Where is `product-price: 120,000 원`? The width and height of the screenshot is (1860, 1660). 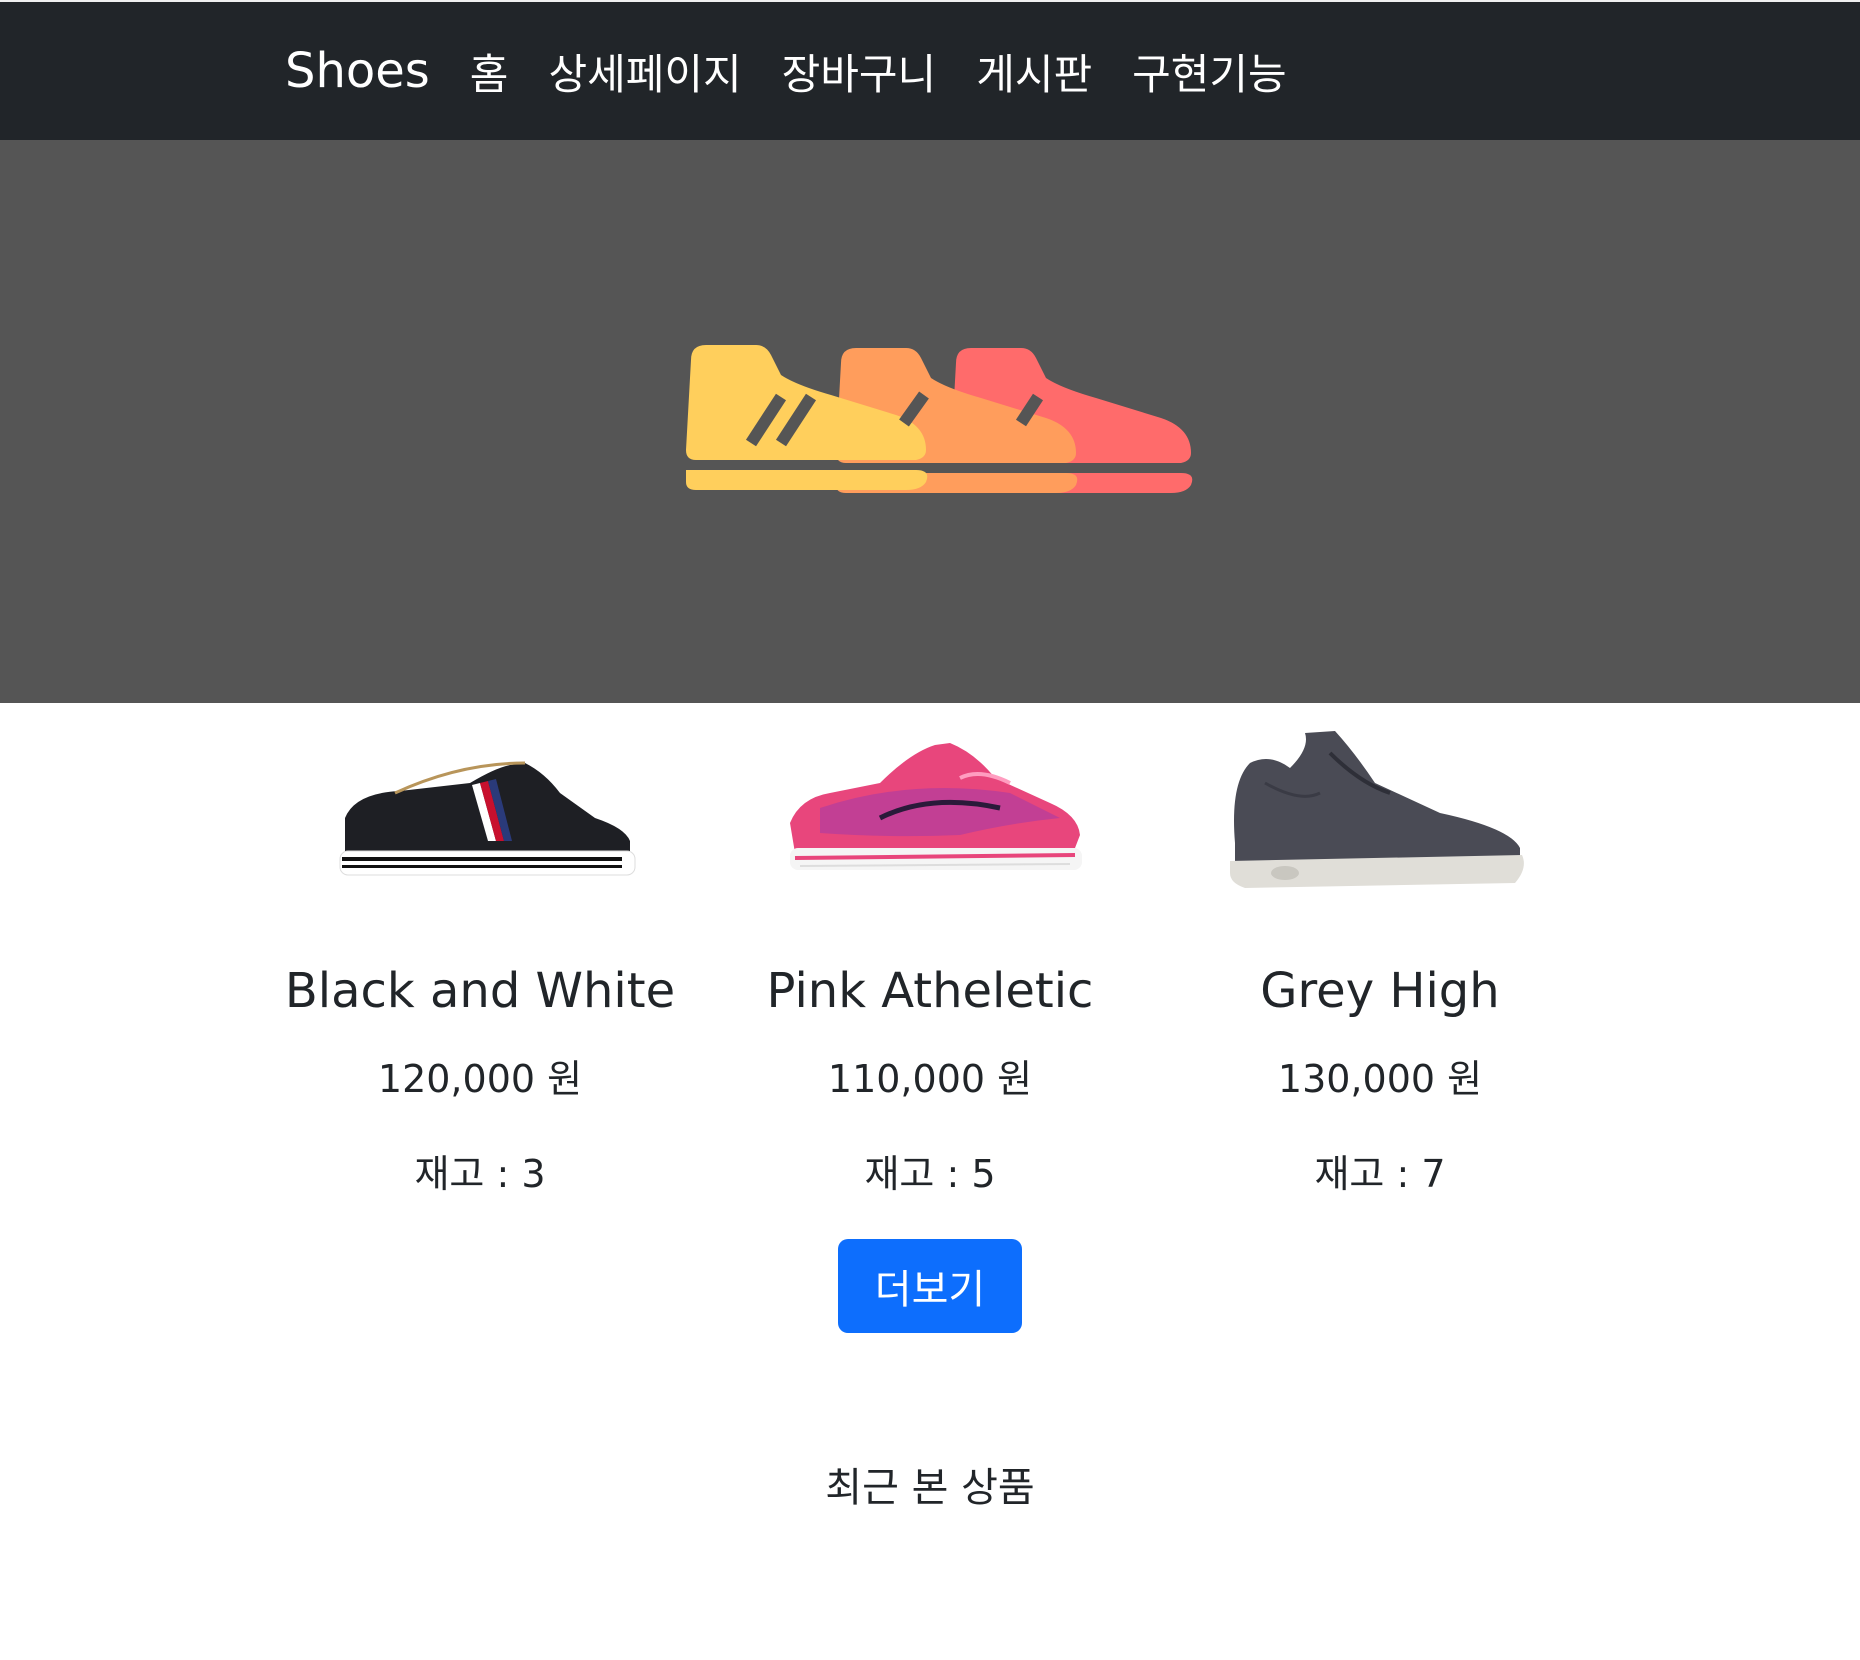
product-price: 120,000 원 is located at coordinates (480, 1079).